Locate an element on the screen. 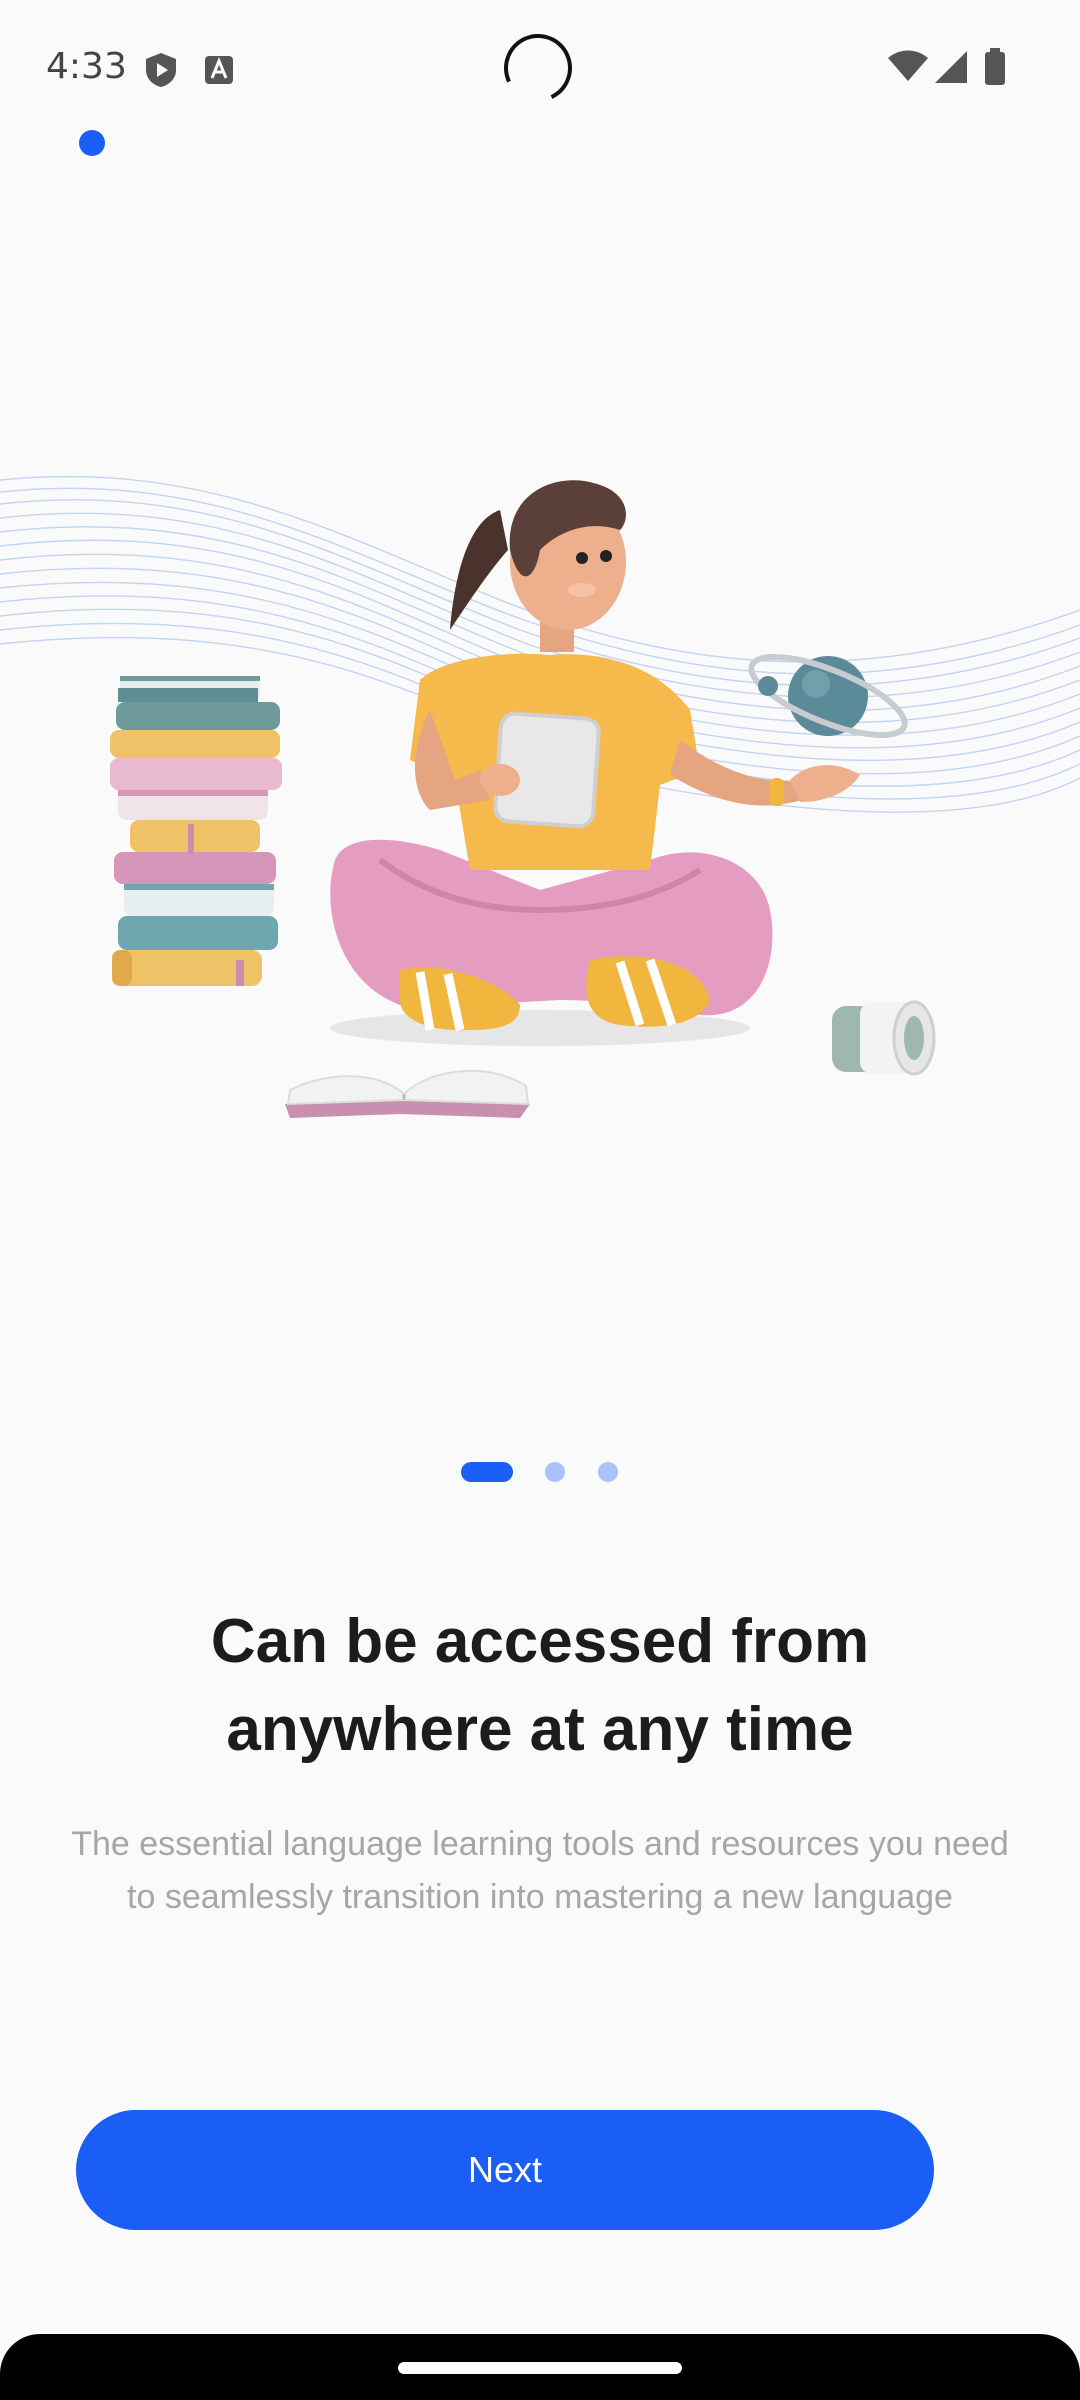 This screenshot has height=2400, width=1080. next-button: Next is located at coordinates (505, 2170).